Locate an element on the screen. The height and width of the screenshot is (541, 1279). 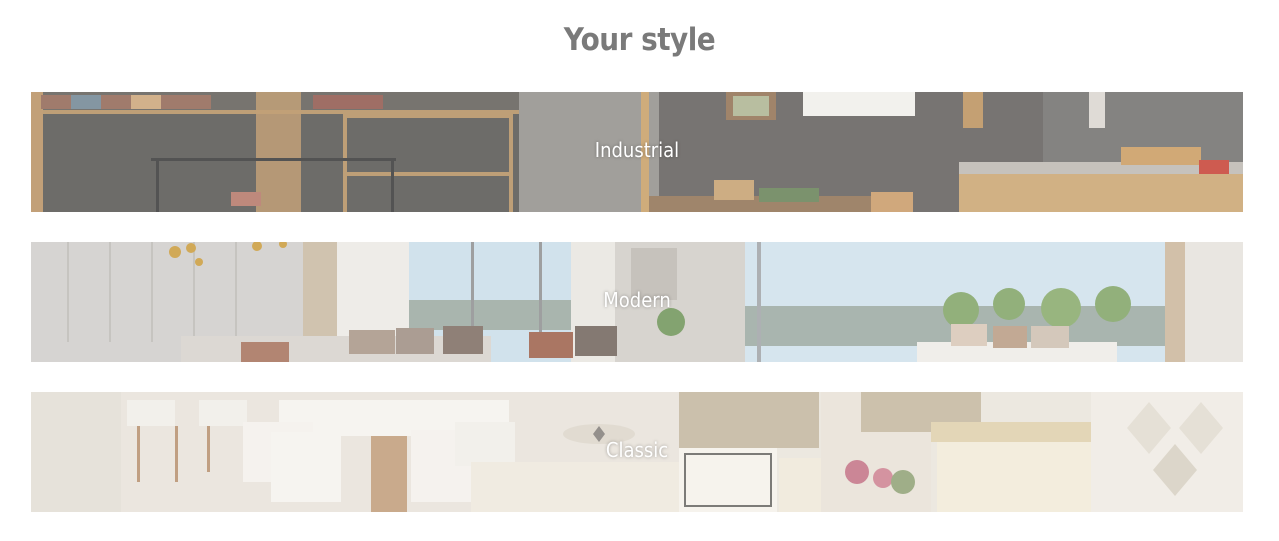
style-label-modern: Modern is located at coordinates (637, 300).